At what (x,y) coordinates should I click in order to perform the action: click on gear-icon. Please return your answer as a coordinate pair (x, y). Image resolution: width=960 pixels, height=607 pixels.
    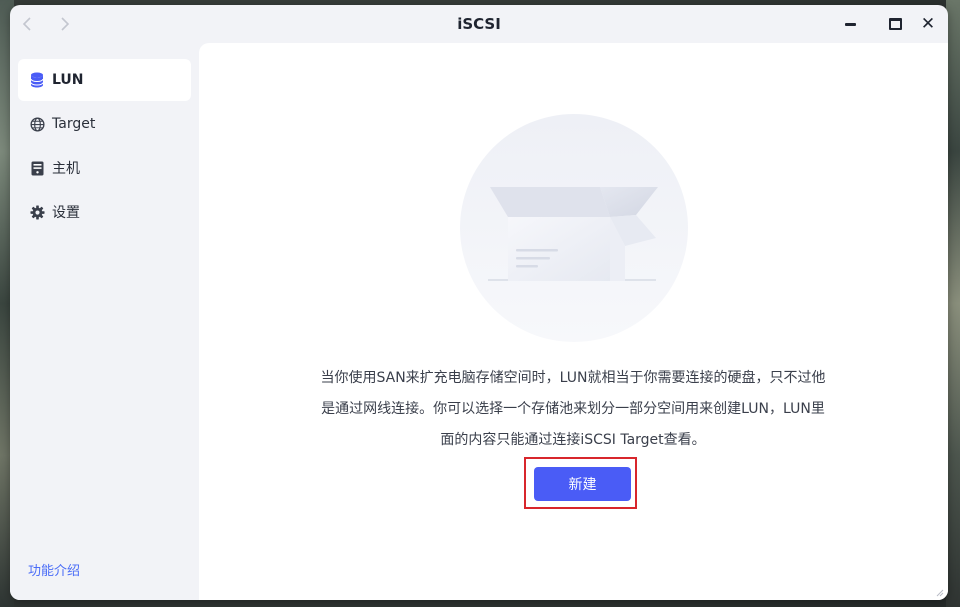
    Looking at the image, I should click on (37, 212).